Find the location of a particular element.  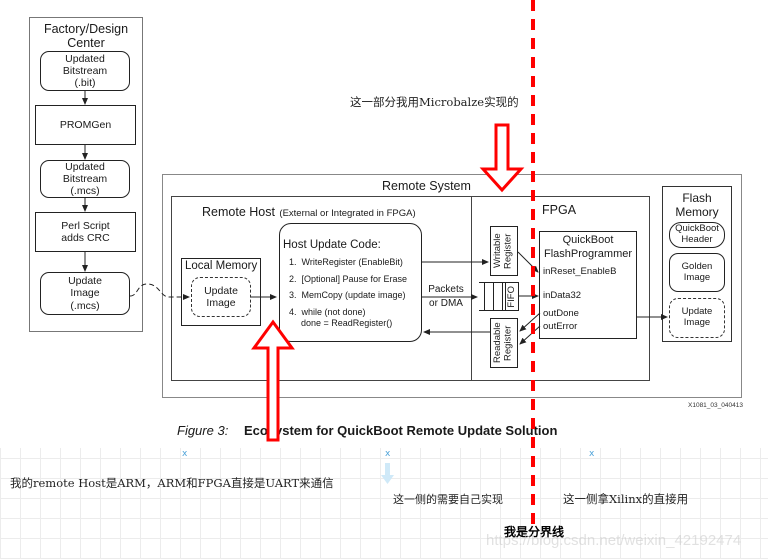

flash-memory-title: Flash Memory is located at coordinates (697, 204).